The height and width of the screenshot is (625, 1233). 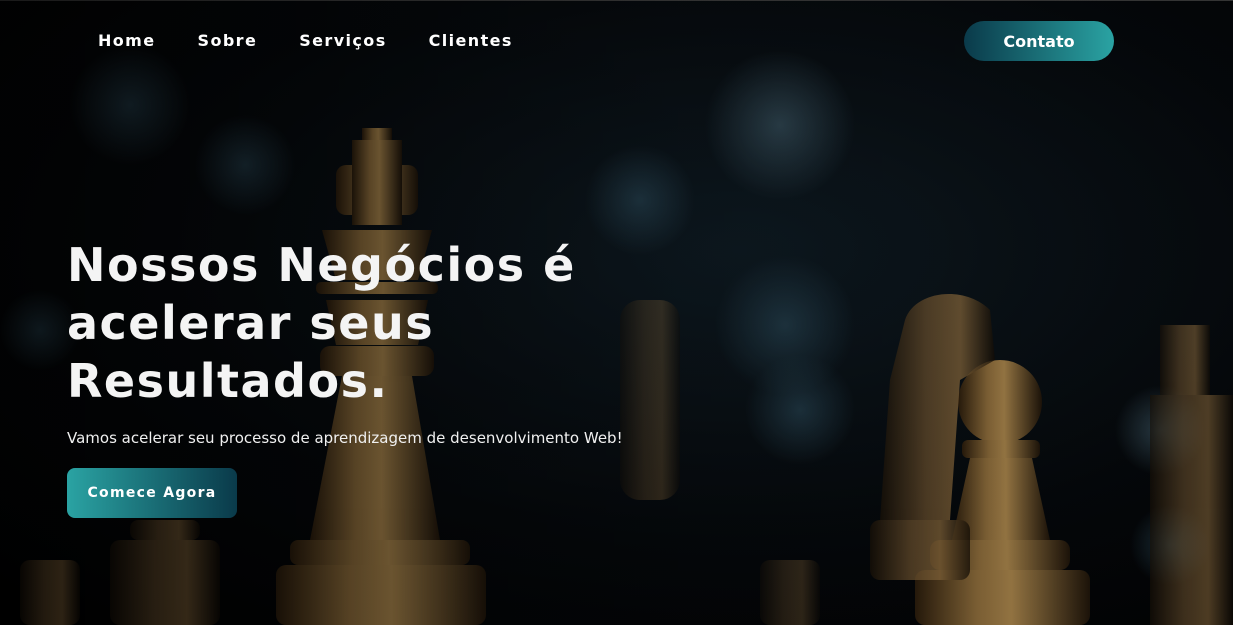 I want to click on contact-button: Contato, so click(x=1039, y=41).